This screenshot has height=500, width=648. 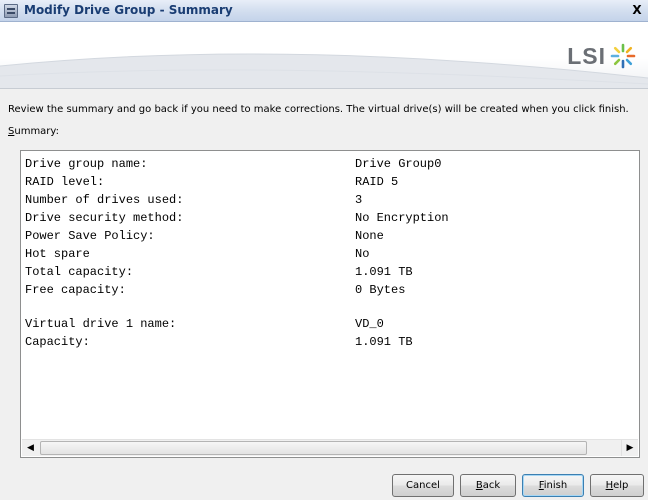 I want to click on summary-value: Drive Group0, so click(x=398, y=164).